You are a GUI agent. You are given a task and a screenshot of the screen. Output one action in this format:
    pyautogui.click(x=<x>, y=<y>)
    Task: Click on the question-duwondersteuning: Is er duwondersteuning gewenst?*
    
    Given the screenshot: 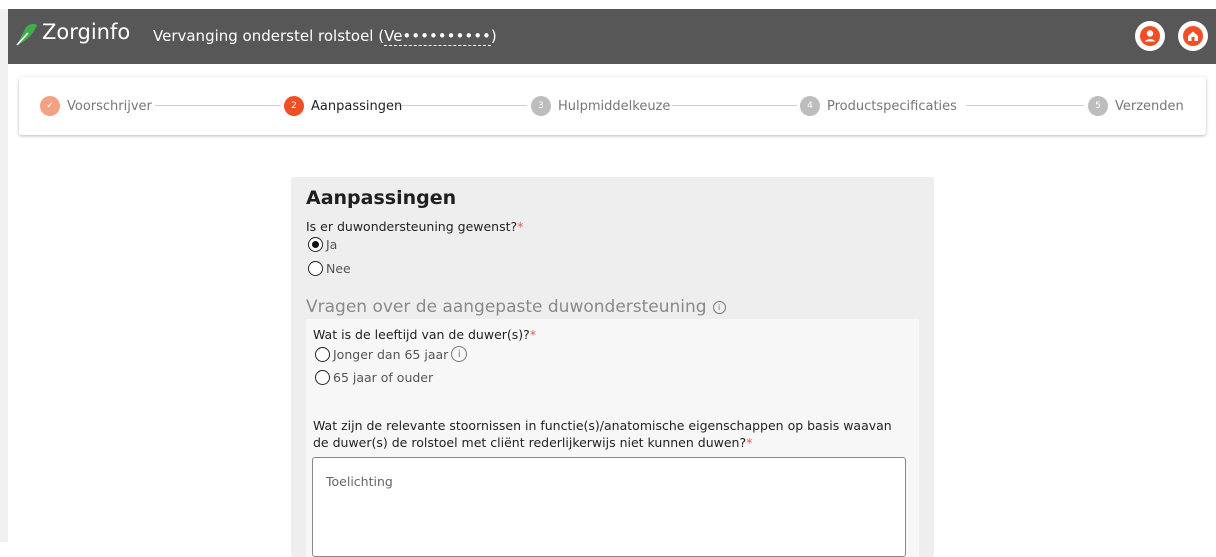 What is the action you would take?
    pyautogui.click(x=414, y=226)
    